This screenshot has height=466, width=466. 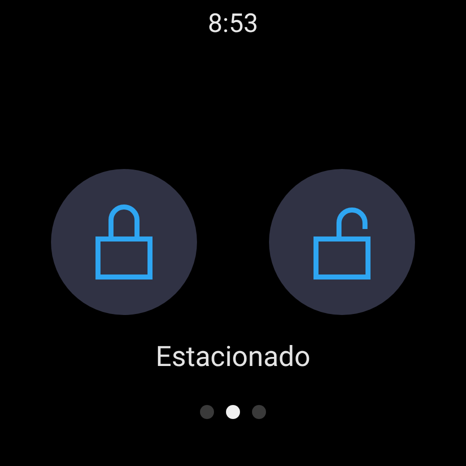 I want to click on padlock-icon, so click(x=124, y=242).